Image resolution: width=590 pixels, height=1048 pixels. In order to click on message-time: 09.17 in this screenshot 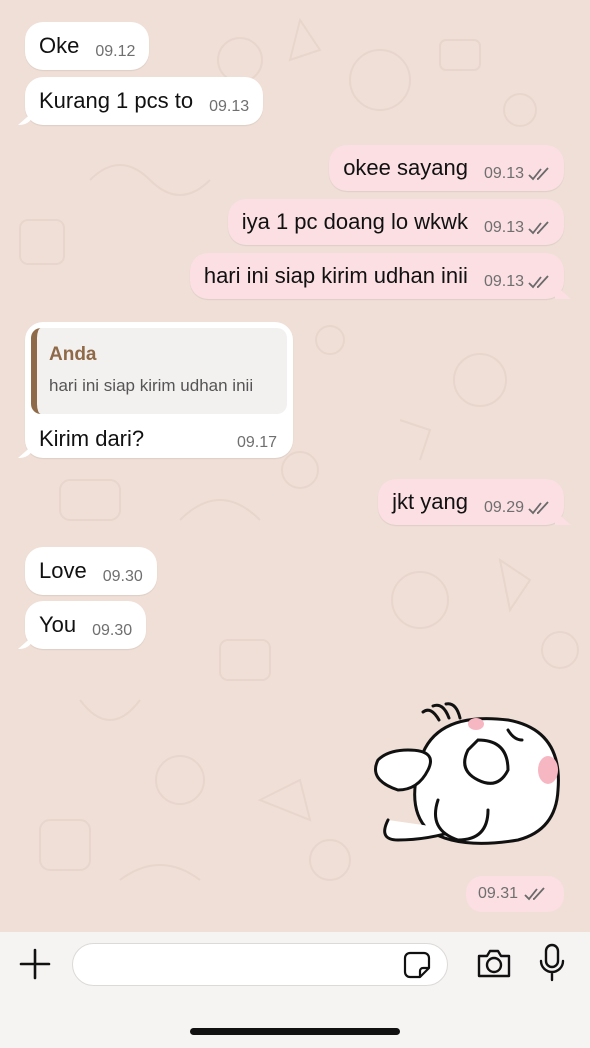, I will do `click(256, 442)`.